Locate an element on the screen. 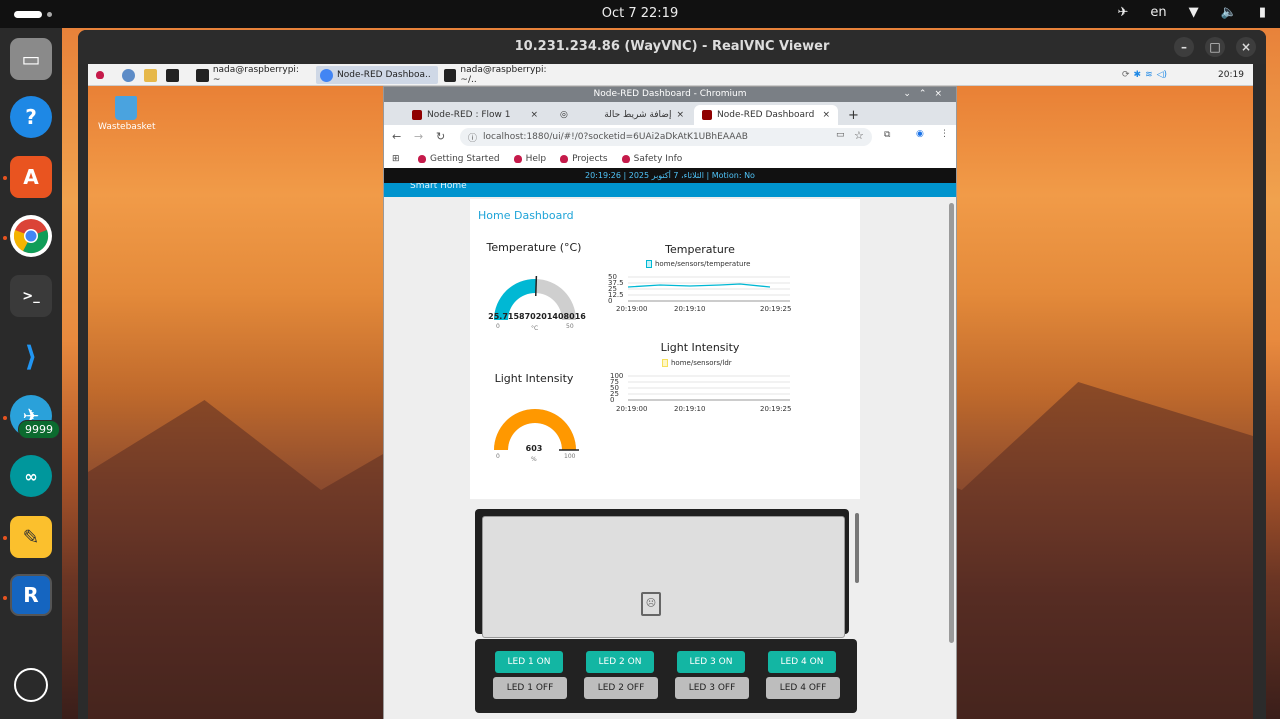 This screenshot has height=719, width=1280. maximize-icon: □ is located at coordinates (1215, 47).